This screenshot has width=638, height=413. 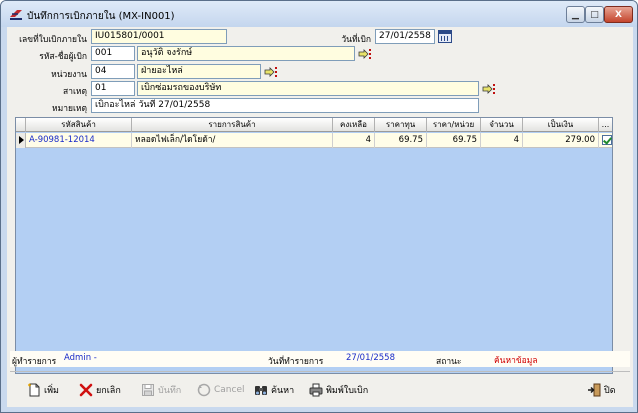 I want to click on recorder-label: ผู้ทำรายการ, so click(x=34, y=362).